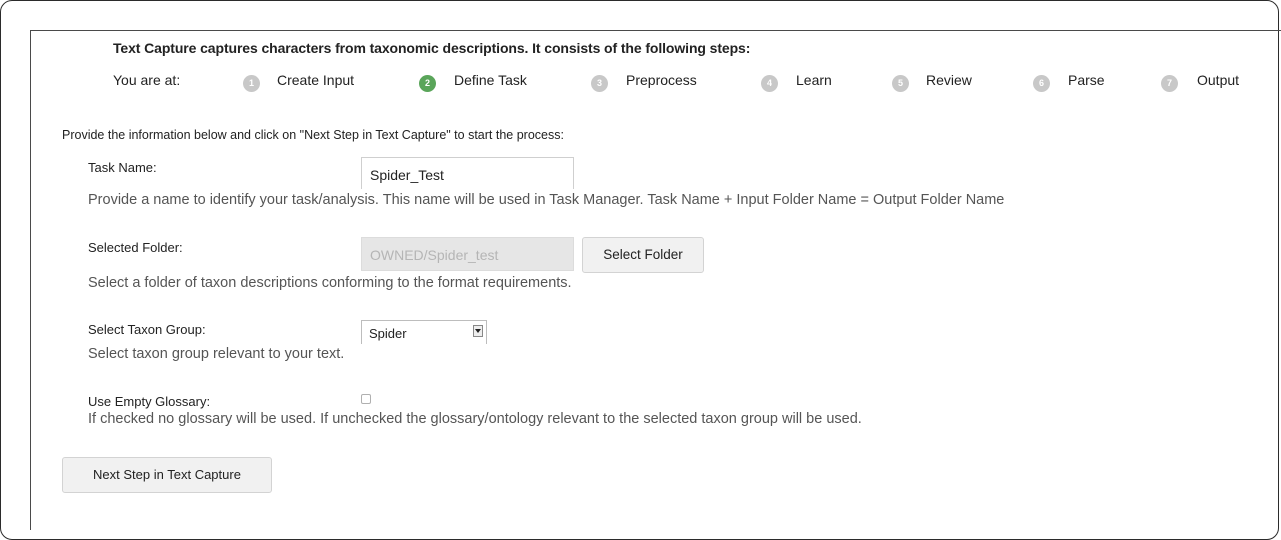  What do you see at coordinates (661, 80) in the screenshot?
I see `step-label: Preprocess` at bounding box center [661, 80].